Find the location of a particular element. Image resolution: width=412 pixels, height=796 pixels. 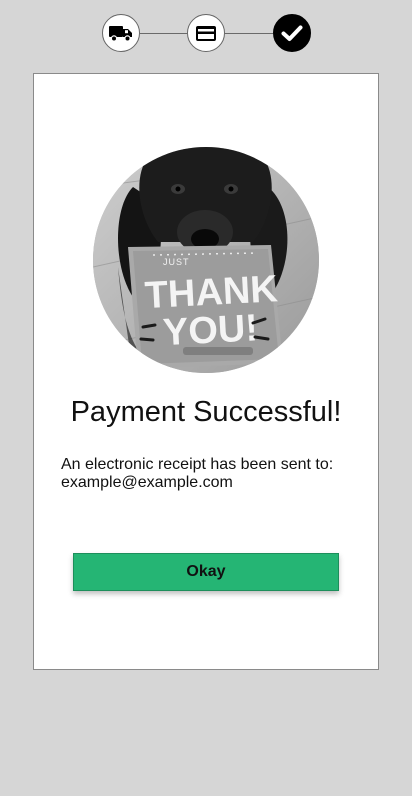

step-confirmation is located at coordinates (292, 33).